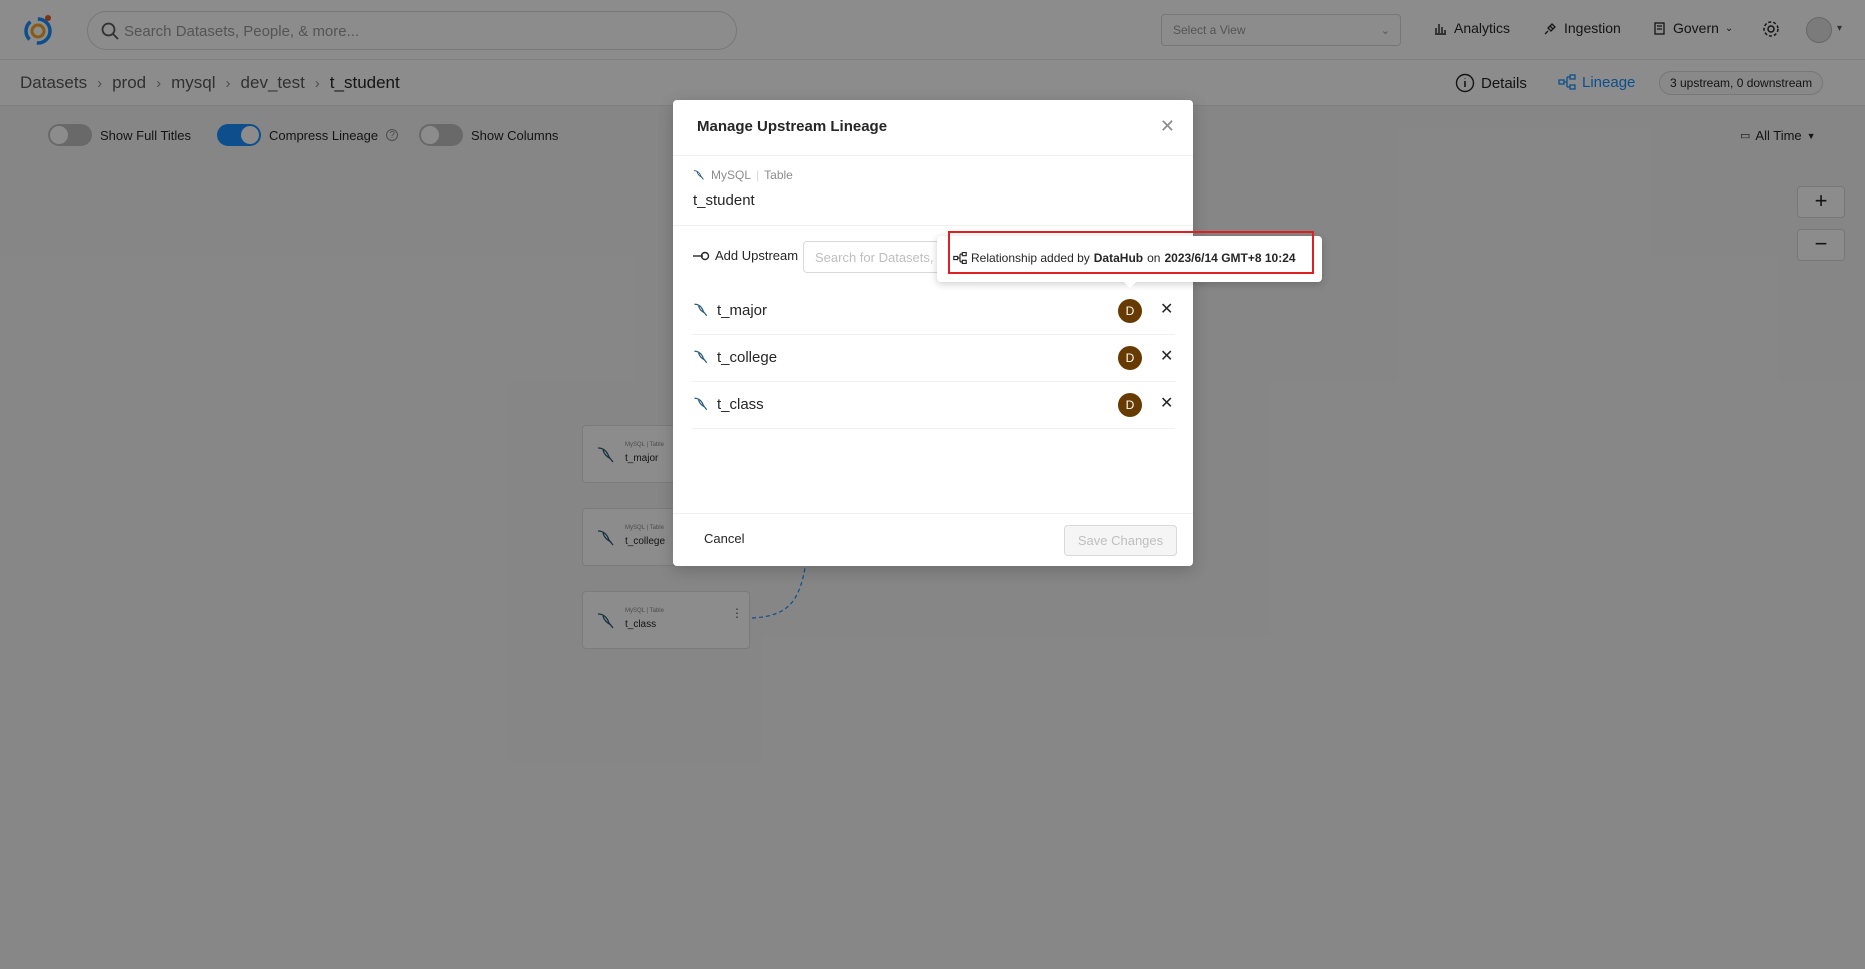 The width and height of the screenshot is (1865, 969). What do you see at coordinates (880, 257) in the screenshot?
I see `add-upstream-placeholder: Search for Datasets, T` at bounding box center [880, 257].